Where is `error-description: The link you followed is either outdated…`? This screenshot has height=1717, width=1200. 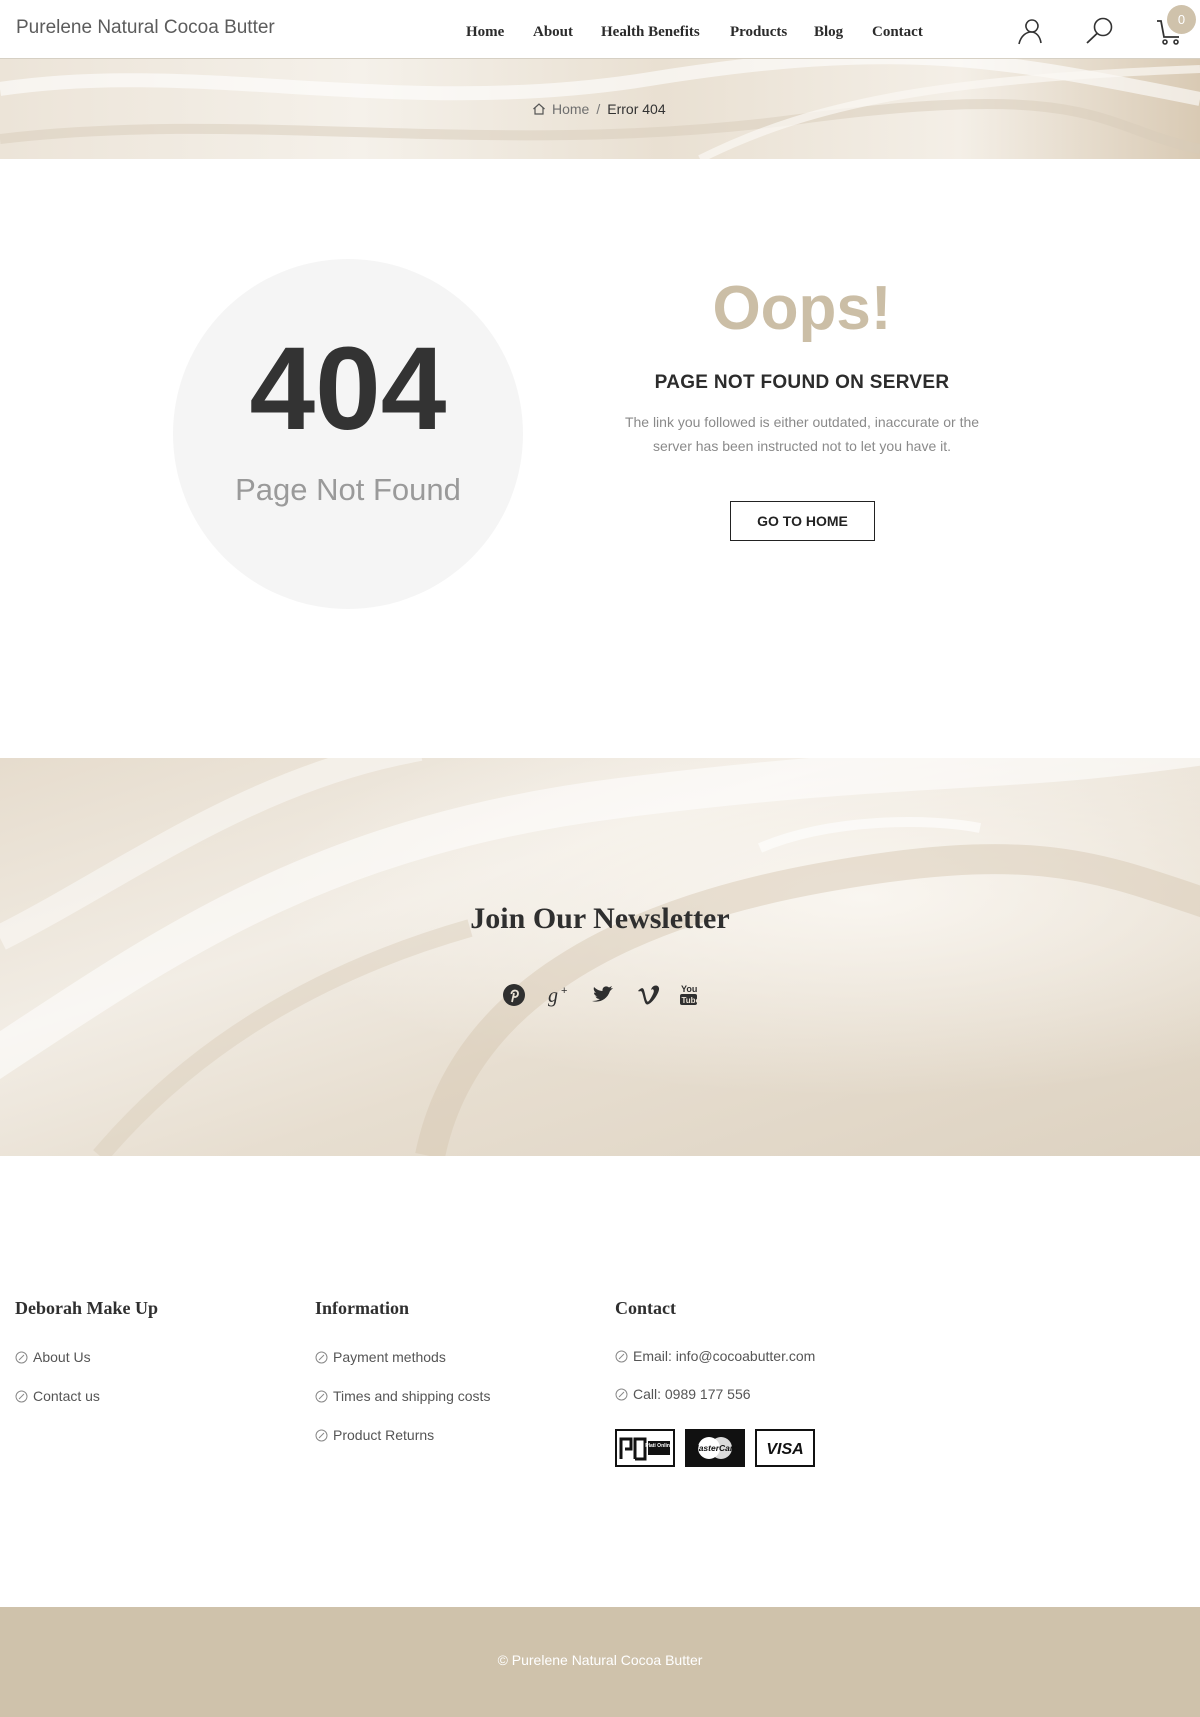
error-description: The link you followed is either outdated… is located at coordinates (802, 434).